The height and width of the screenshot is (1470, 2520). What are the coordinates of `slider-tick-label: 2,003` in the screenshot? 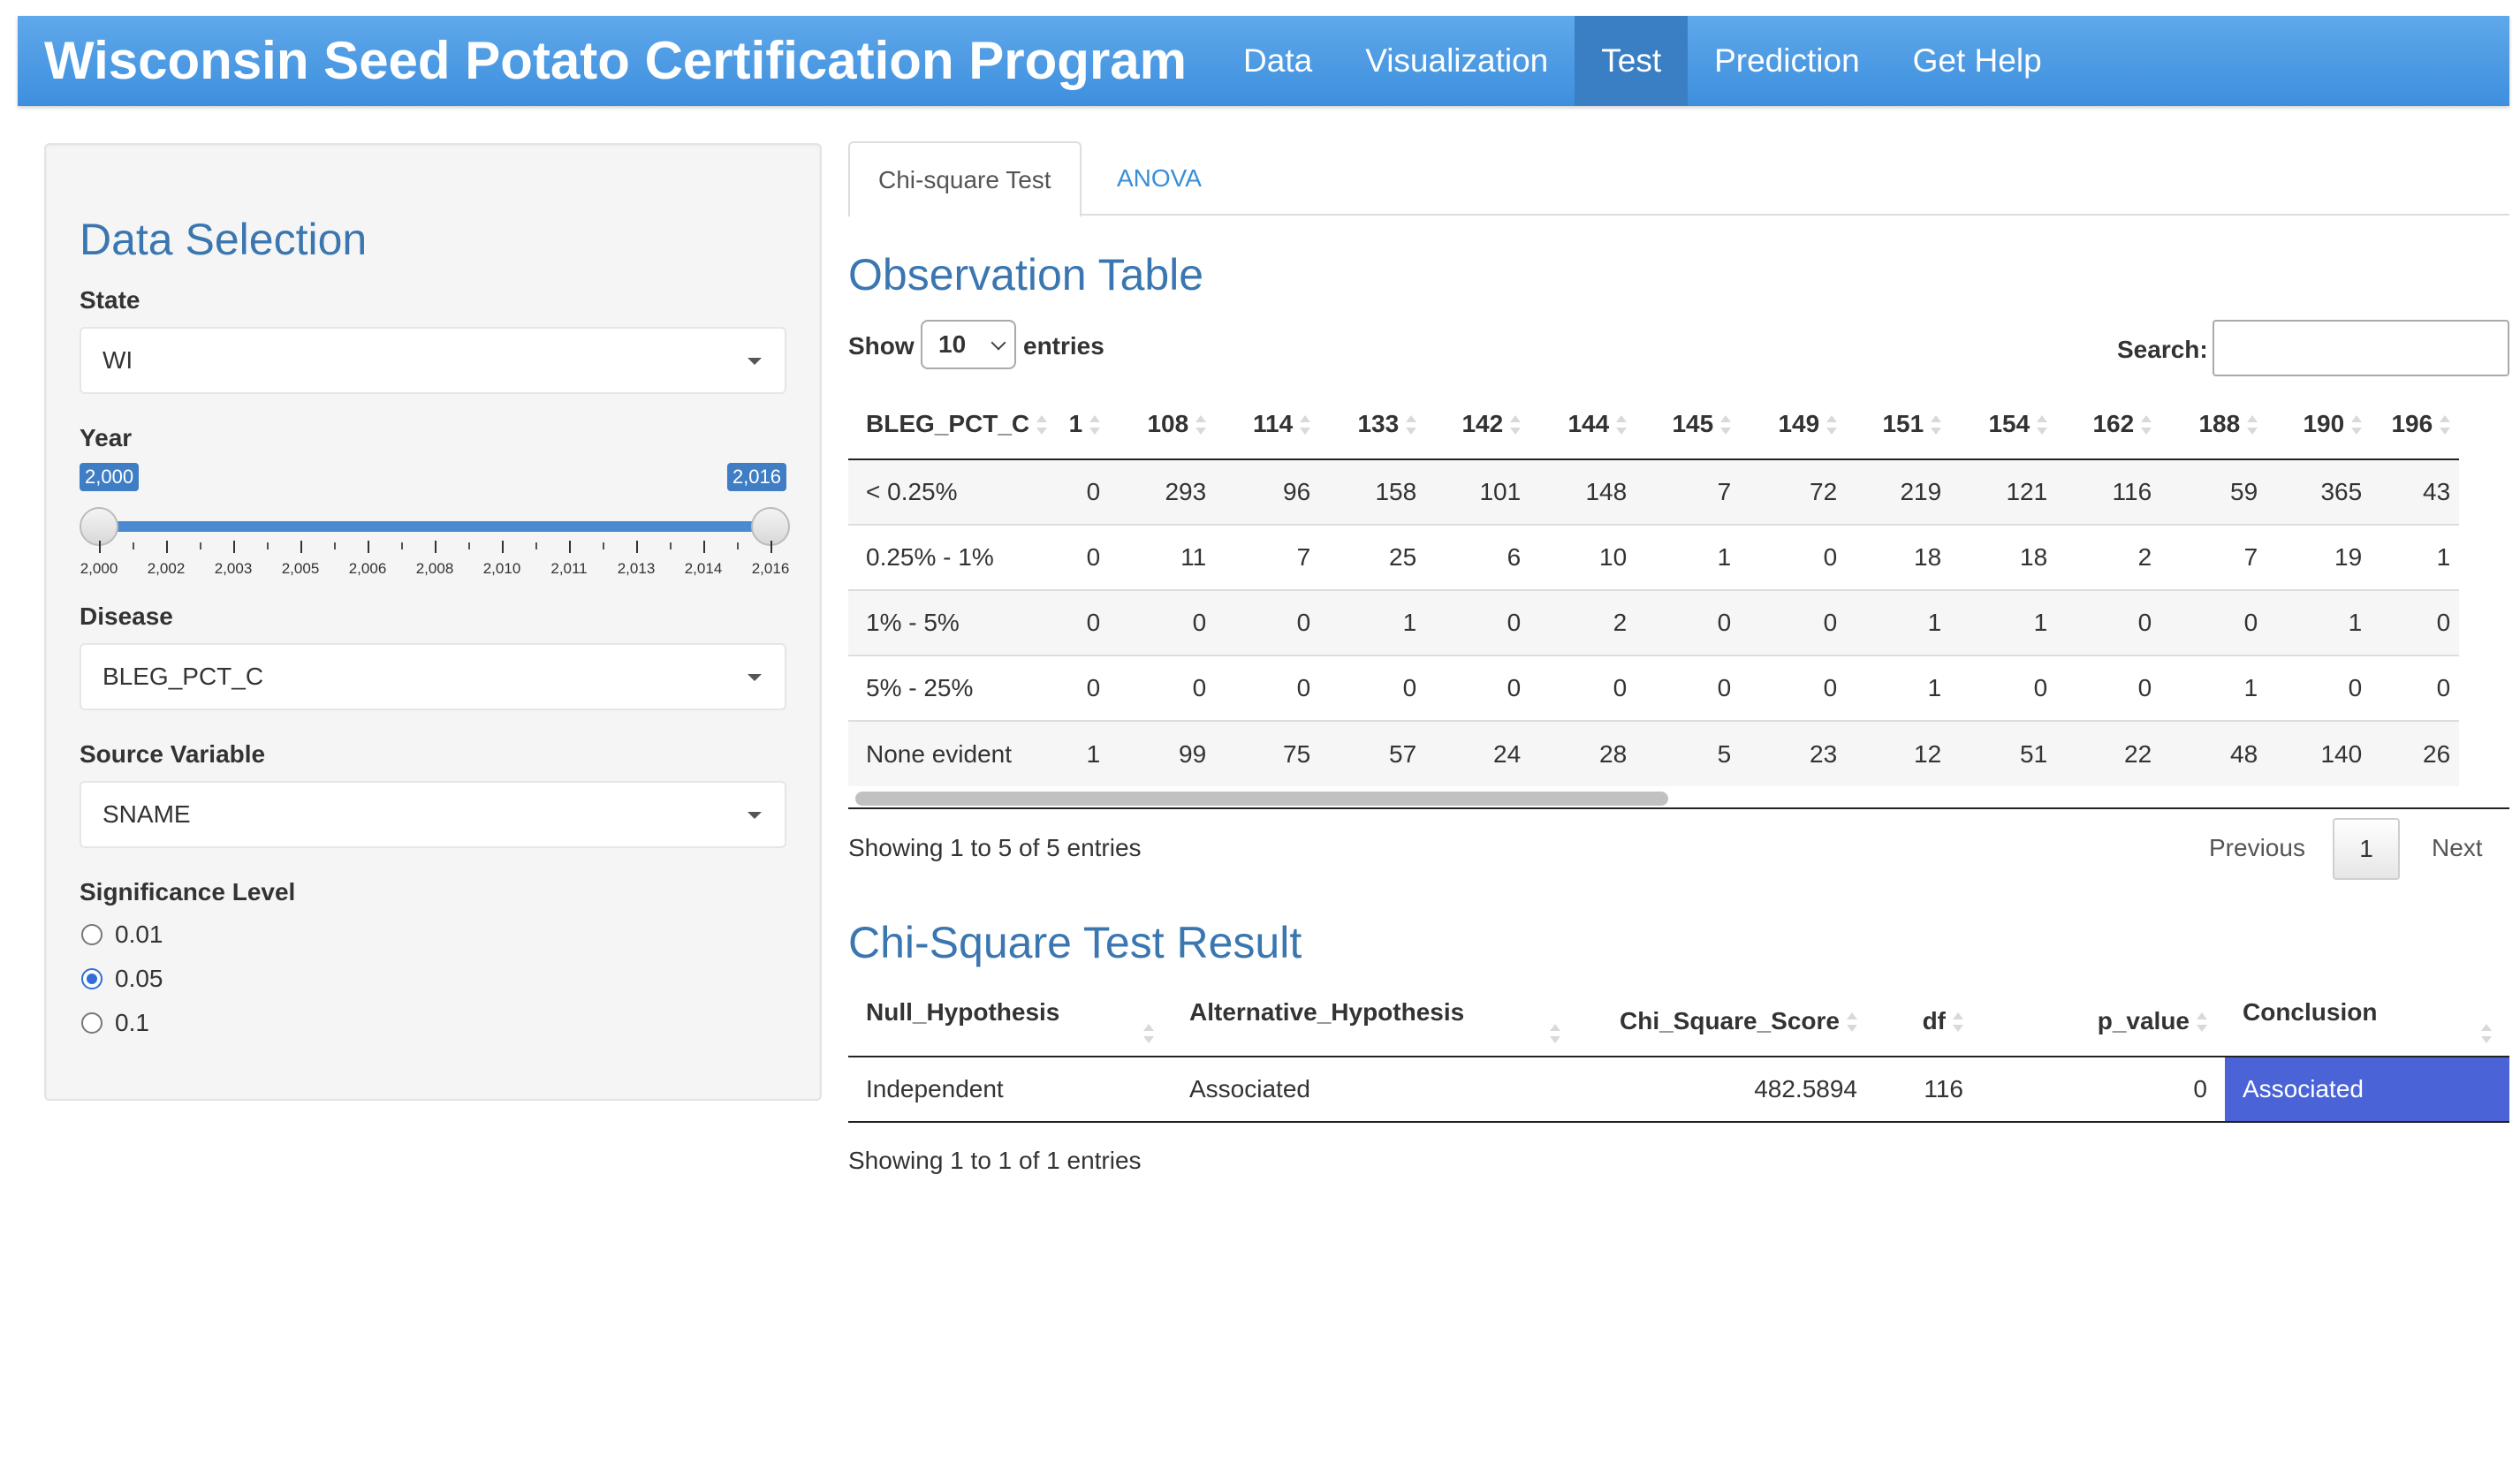 It's located at (233, 569).